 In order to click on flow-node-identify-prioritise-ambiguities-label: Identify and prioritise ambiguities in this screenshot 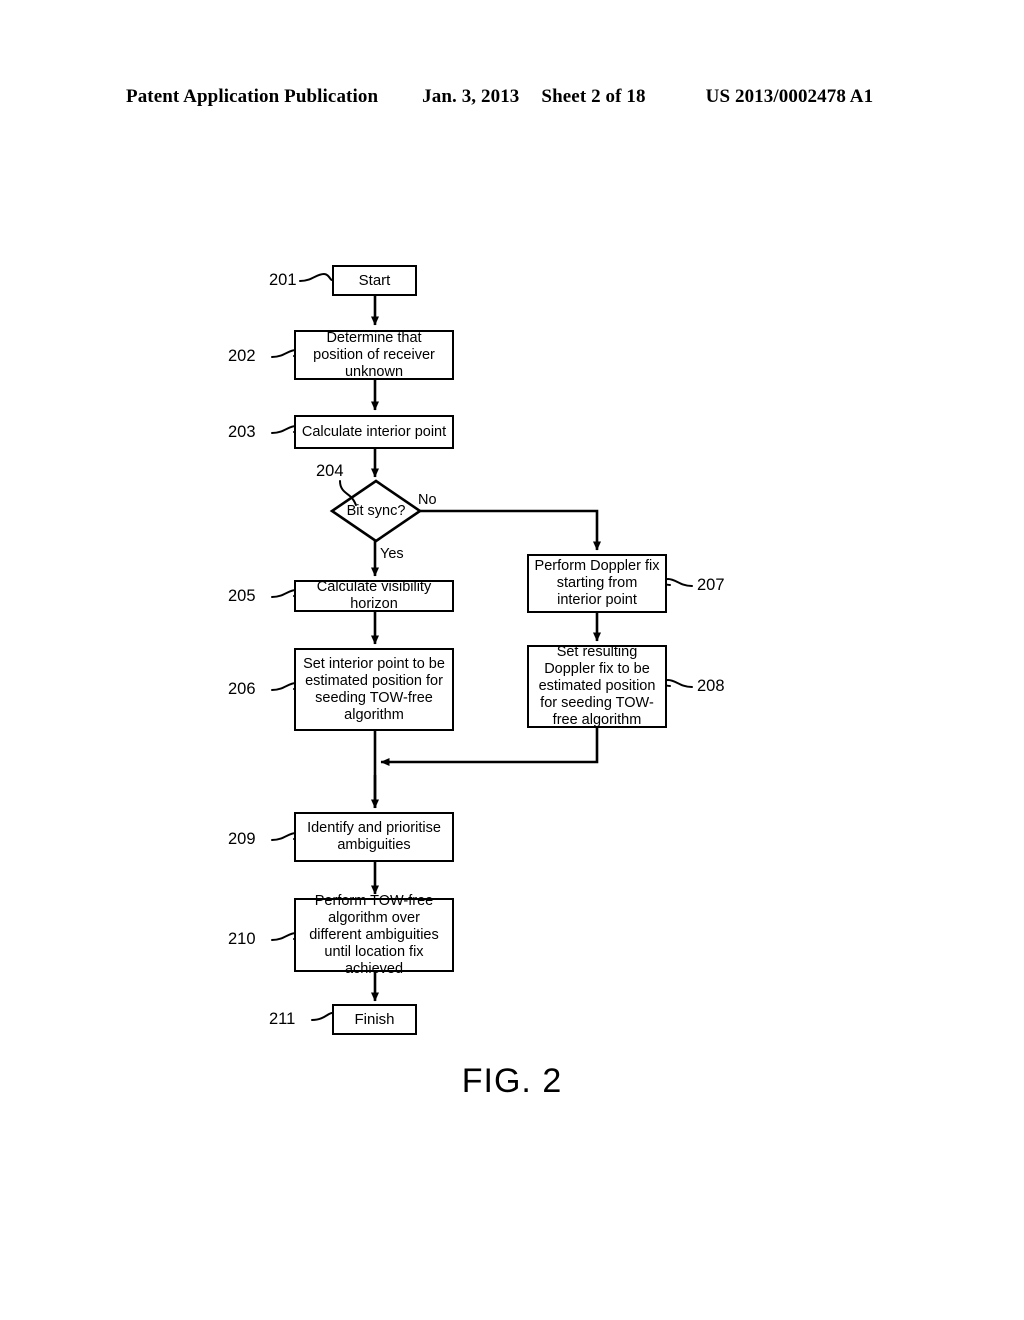, I will do `click(374, 836)`.